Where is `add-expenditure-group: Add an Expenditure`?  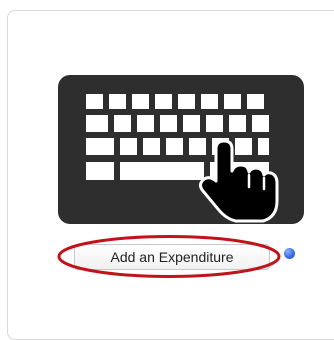 add-expenditure-group: Add an Expenditure is located at coordinates (169, 256).